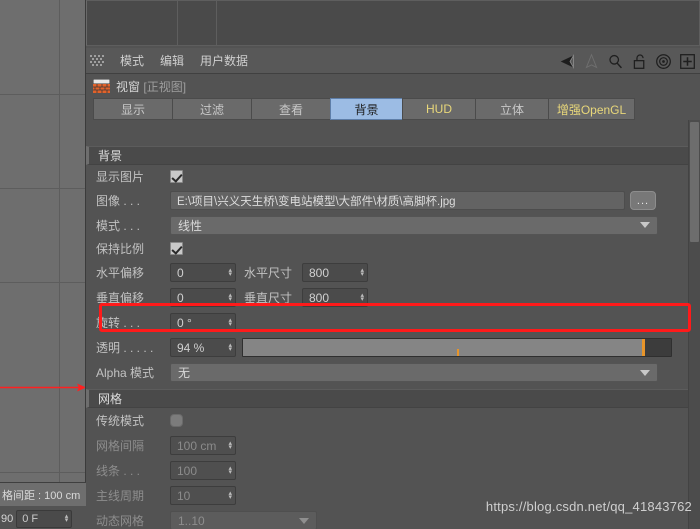 This screenshot has width=700, height=529. Describe the element at coordinates (387, 176) in the screenshot. I see `row-show-image: 显示图片` at that location.